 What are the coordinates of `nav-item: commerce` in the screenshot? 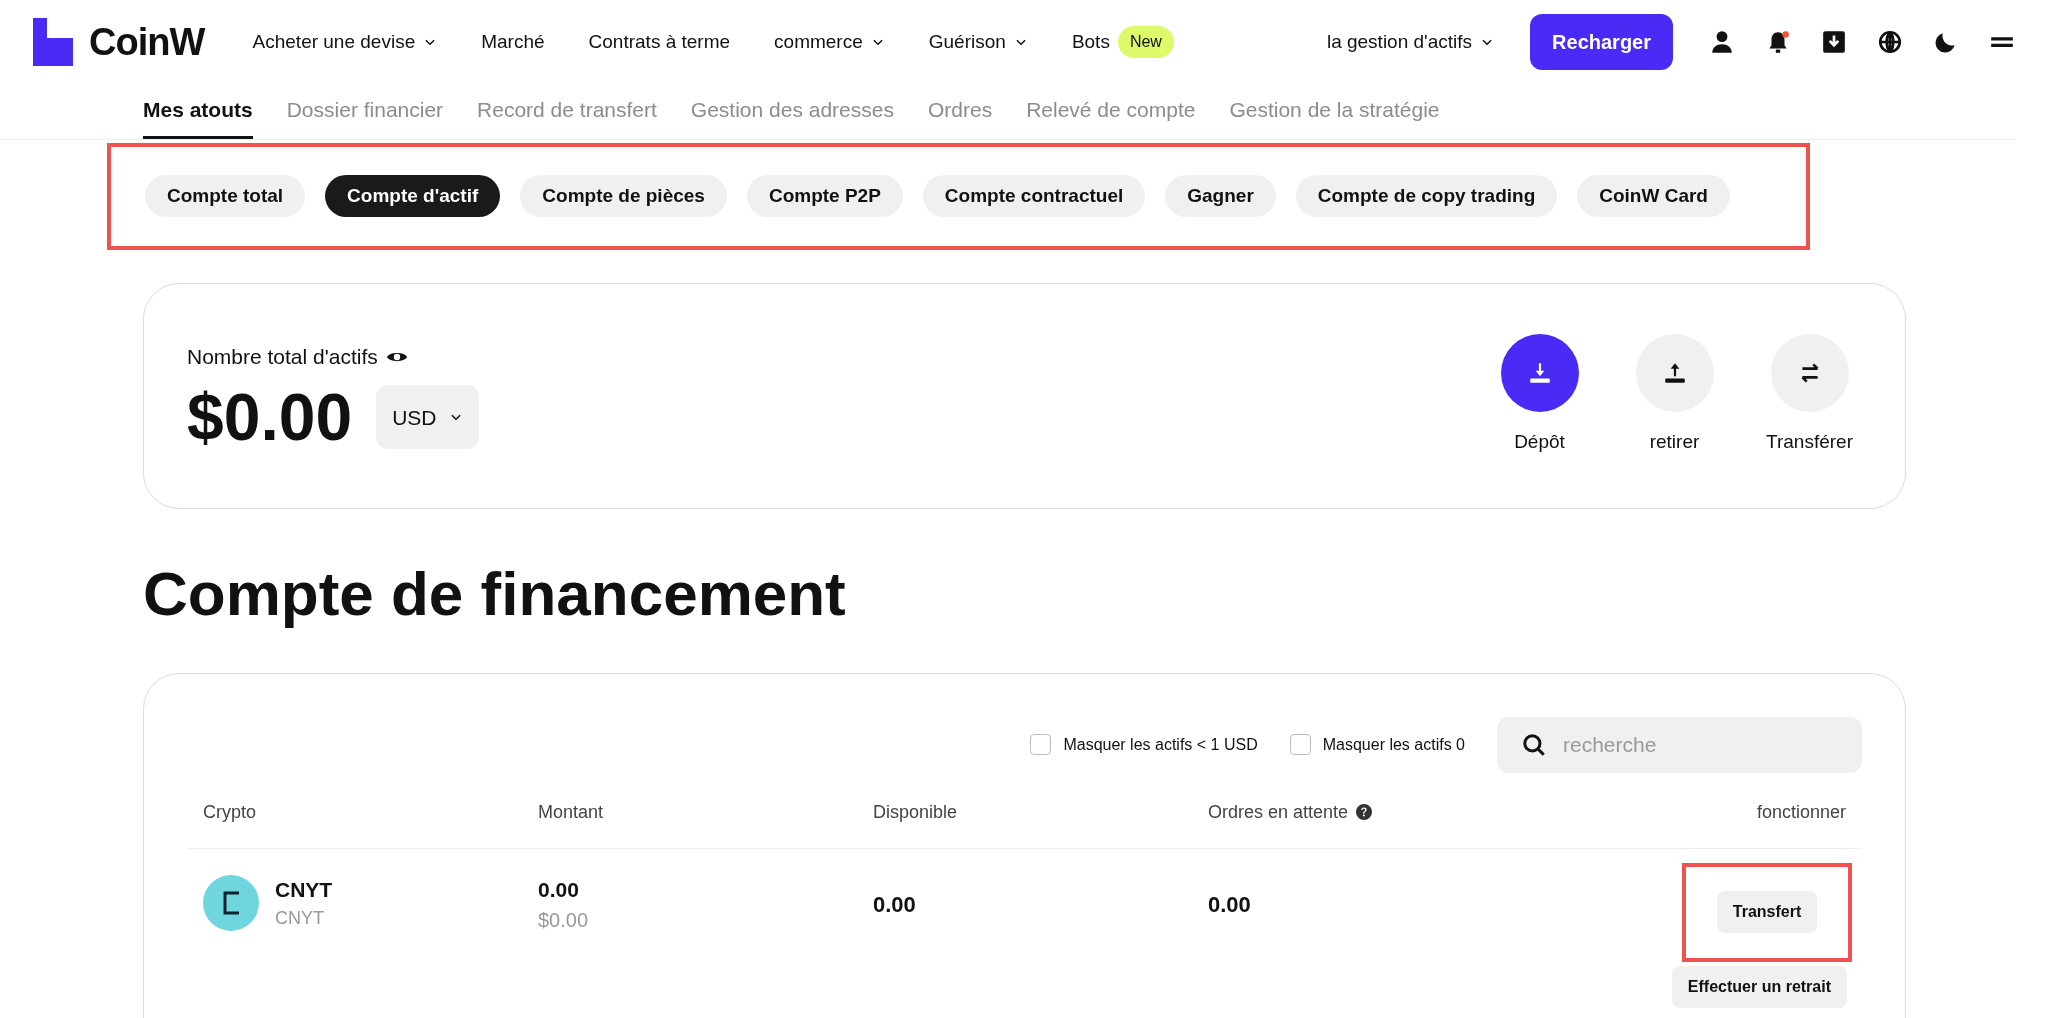 It's located at (829, 42).